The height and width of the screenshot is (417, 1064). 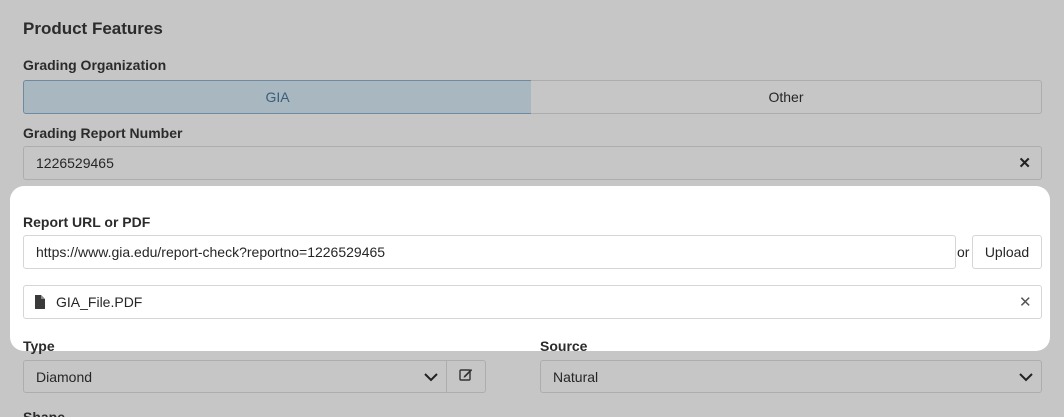 I want to click on shape-label: Shape, so click(x=44, y=413).